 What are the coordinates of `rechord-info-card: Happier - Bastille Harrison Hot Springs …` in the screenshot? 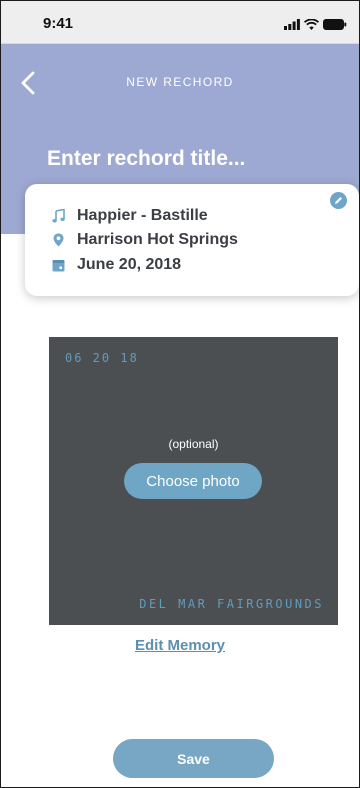 It's located at (192, 240).